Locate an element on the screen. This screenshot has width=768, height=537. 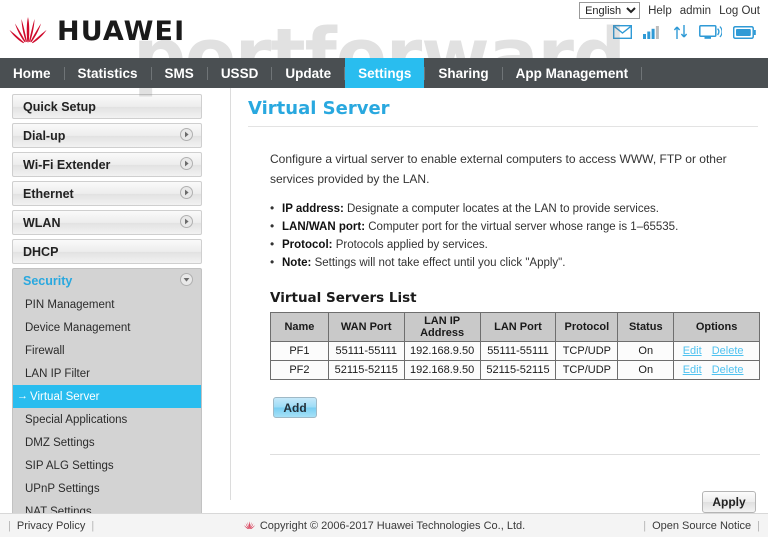
sidebar-item-wlan: WLAN is located at coordinates (107, 222).